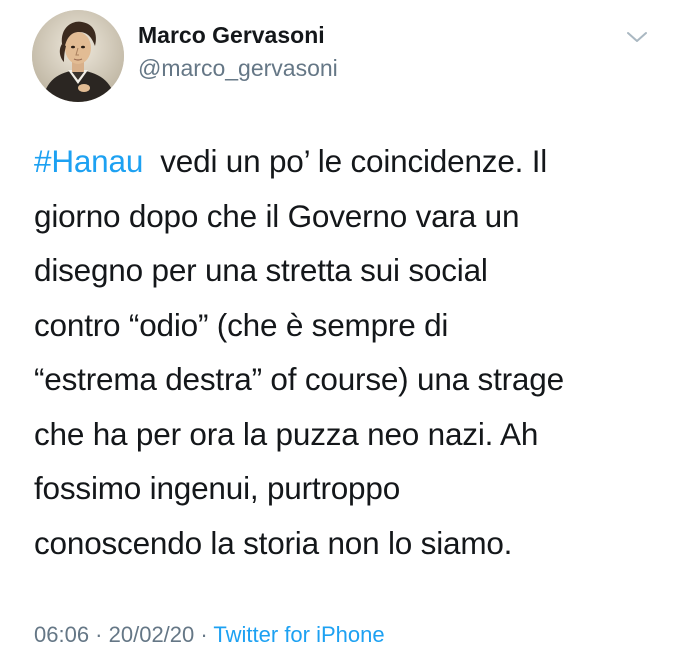 This screenshot has height=669, width=680. Describe the element at coordinates (152, 634) in the screenshot. I see `tweet-date: 20/02/20` at that location.